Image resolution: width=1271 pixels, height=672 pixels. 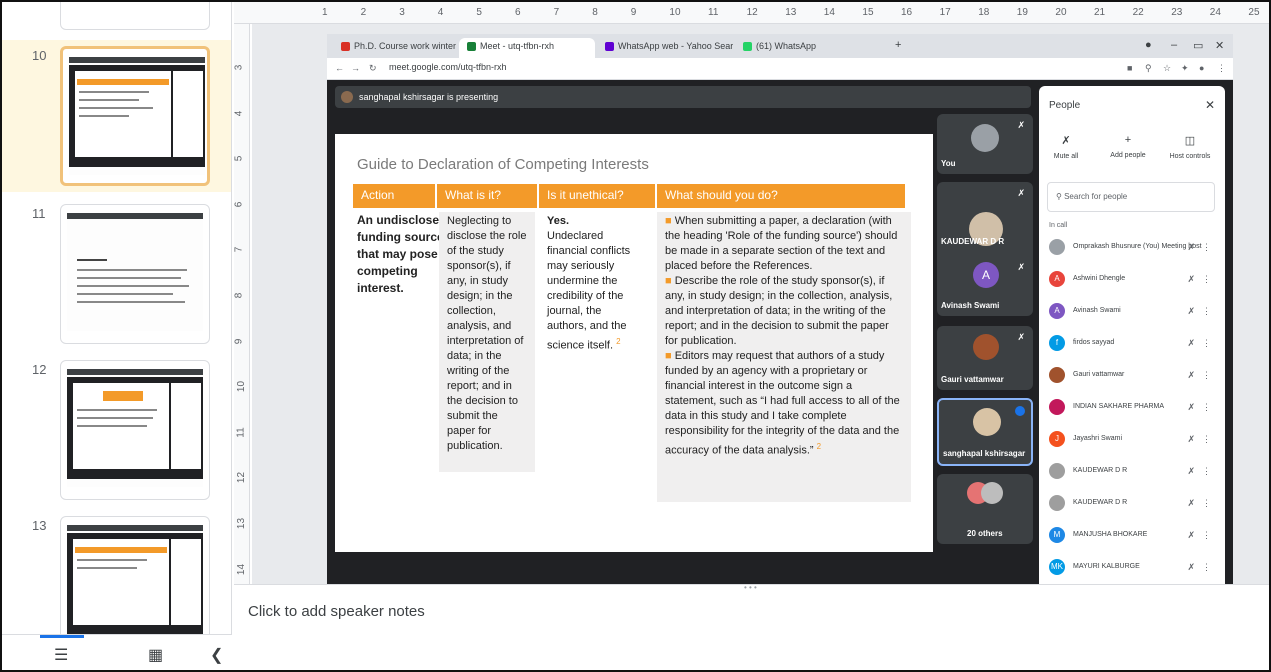 What do you see at coordinates (1057, 311) in the screenshot?
I see `participant-avatar: A` at bounding box center [1057, 311].